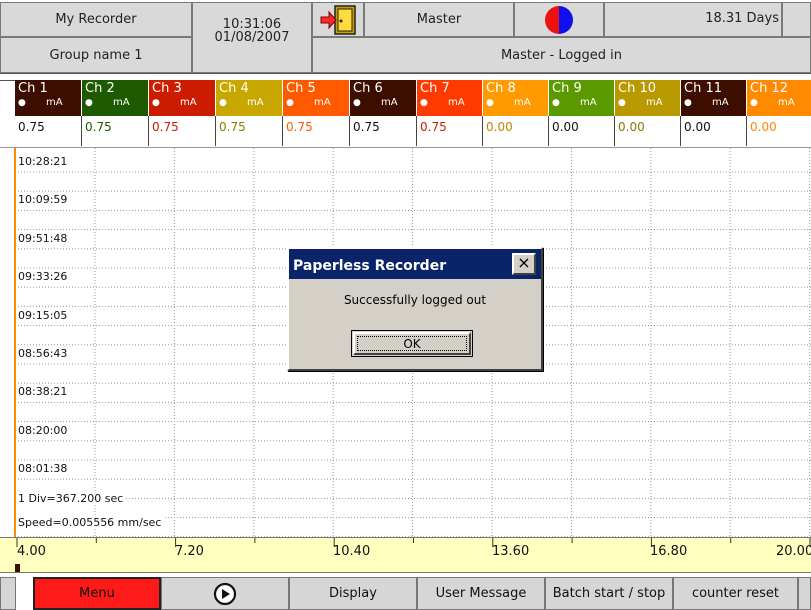  I want to click on channel-header-9: Ch 9 ● mA, so click(582, 98).